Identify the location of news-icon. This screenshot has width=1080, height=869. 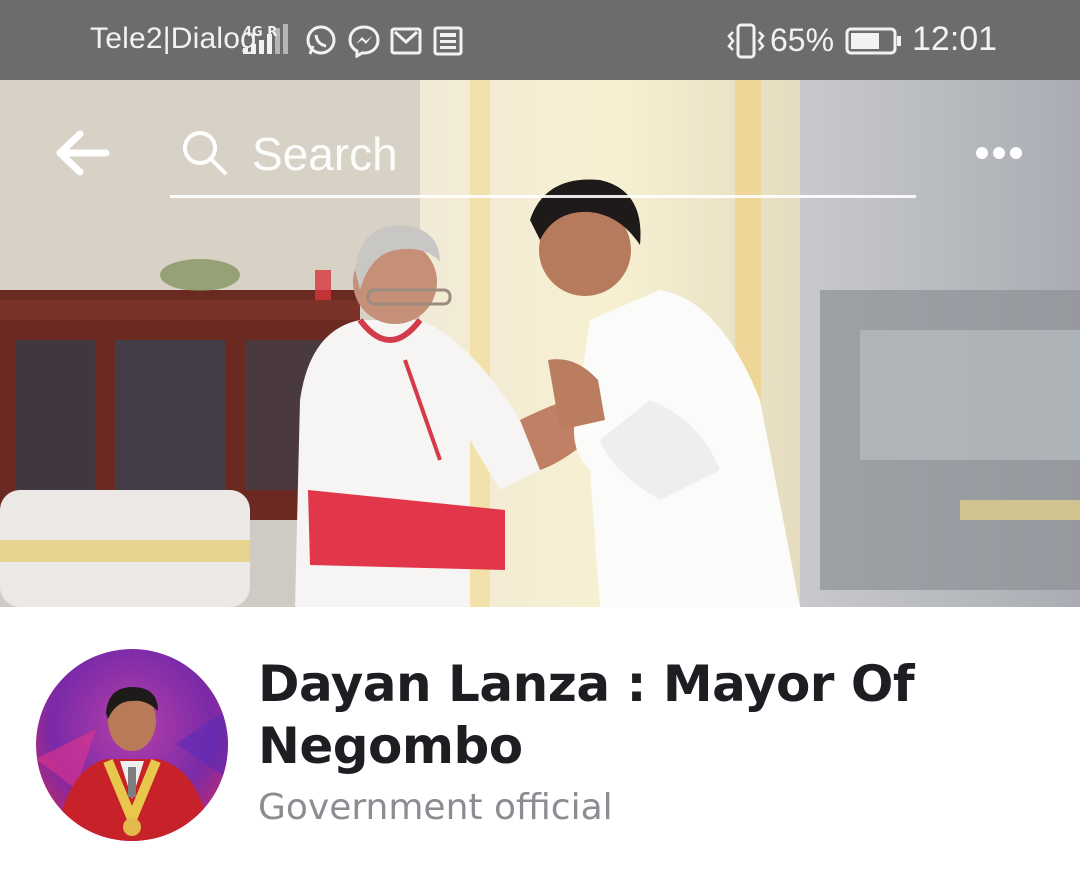
(448, 41).